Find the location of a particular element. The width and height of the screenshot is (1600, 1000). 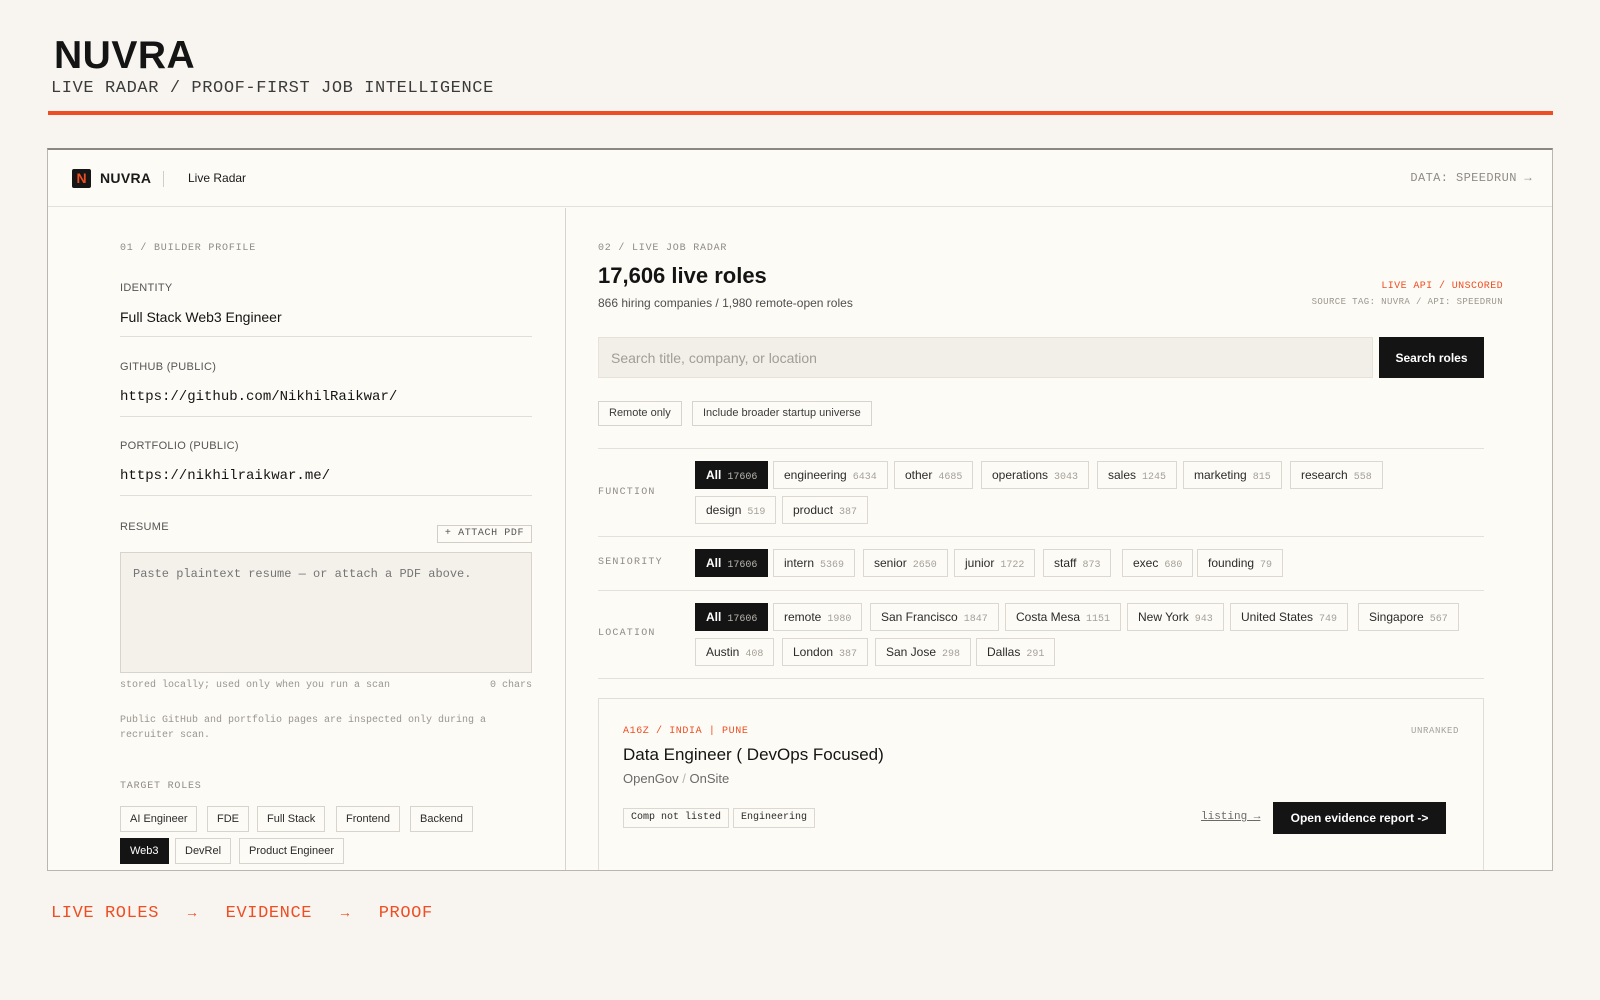

listing-link: listing → is located at coordinates (1230, 817).